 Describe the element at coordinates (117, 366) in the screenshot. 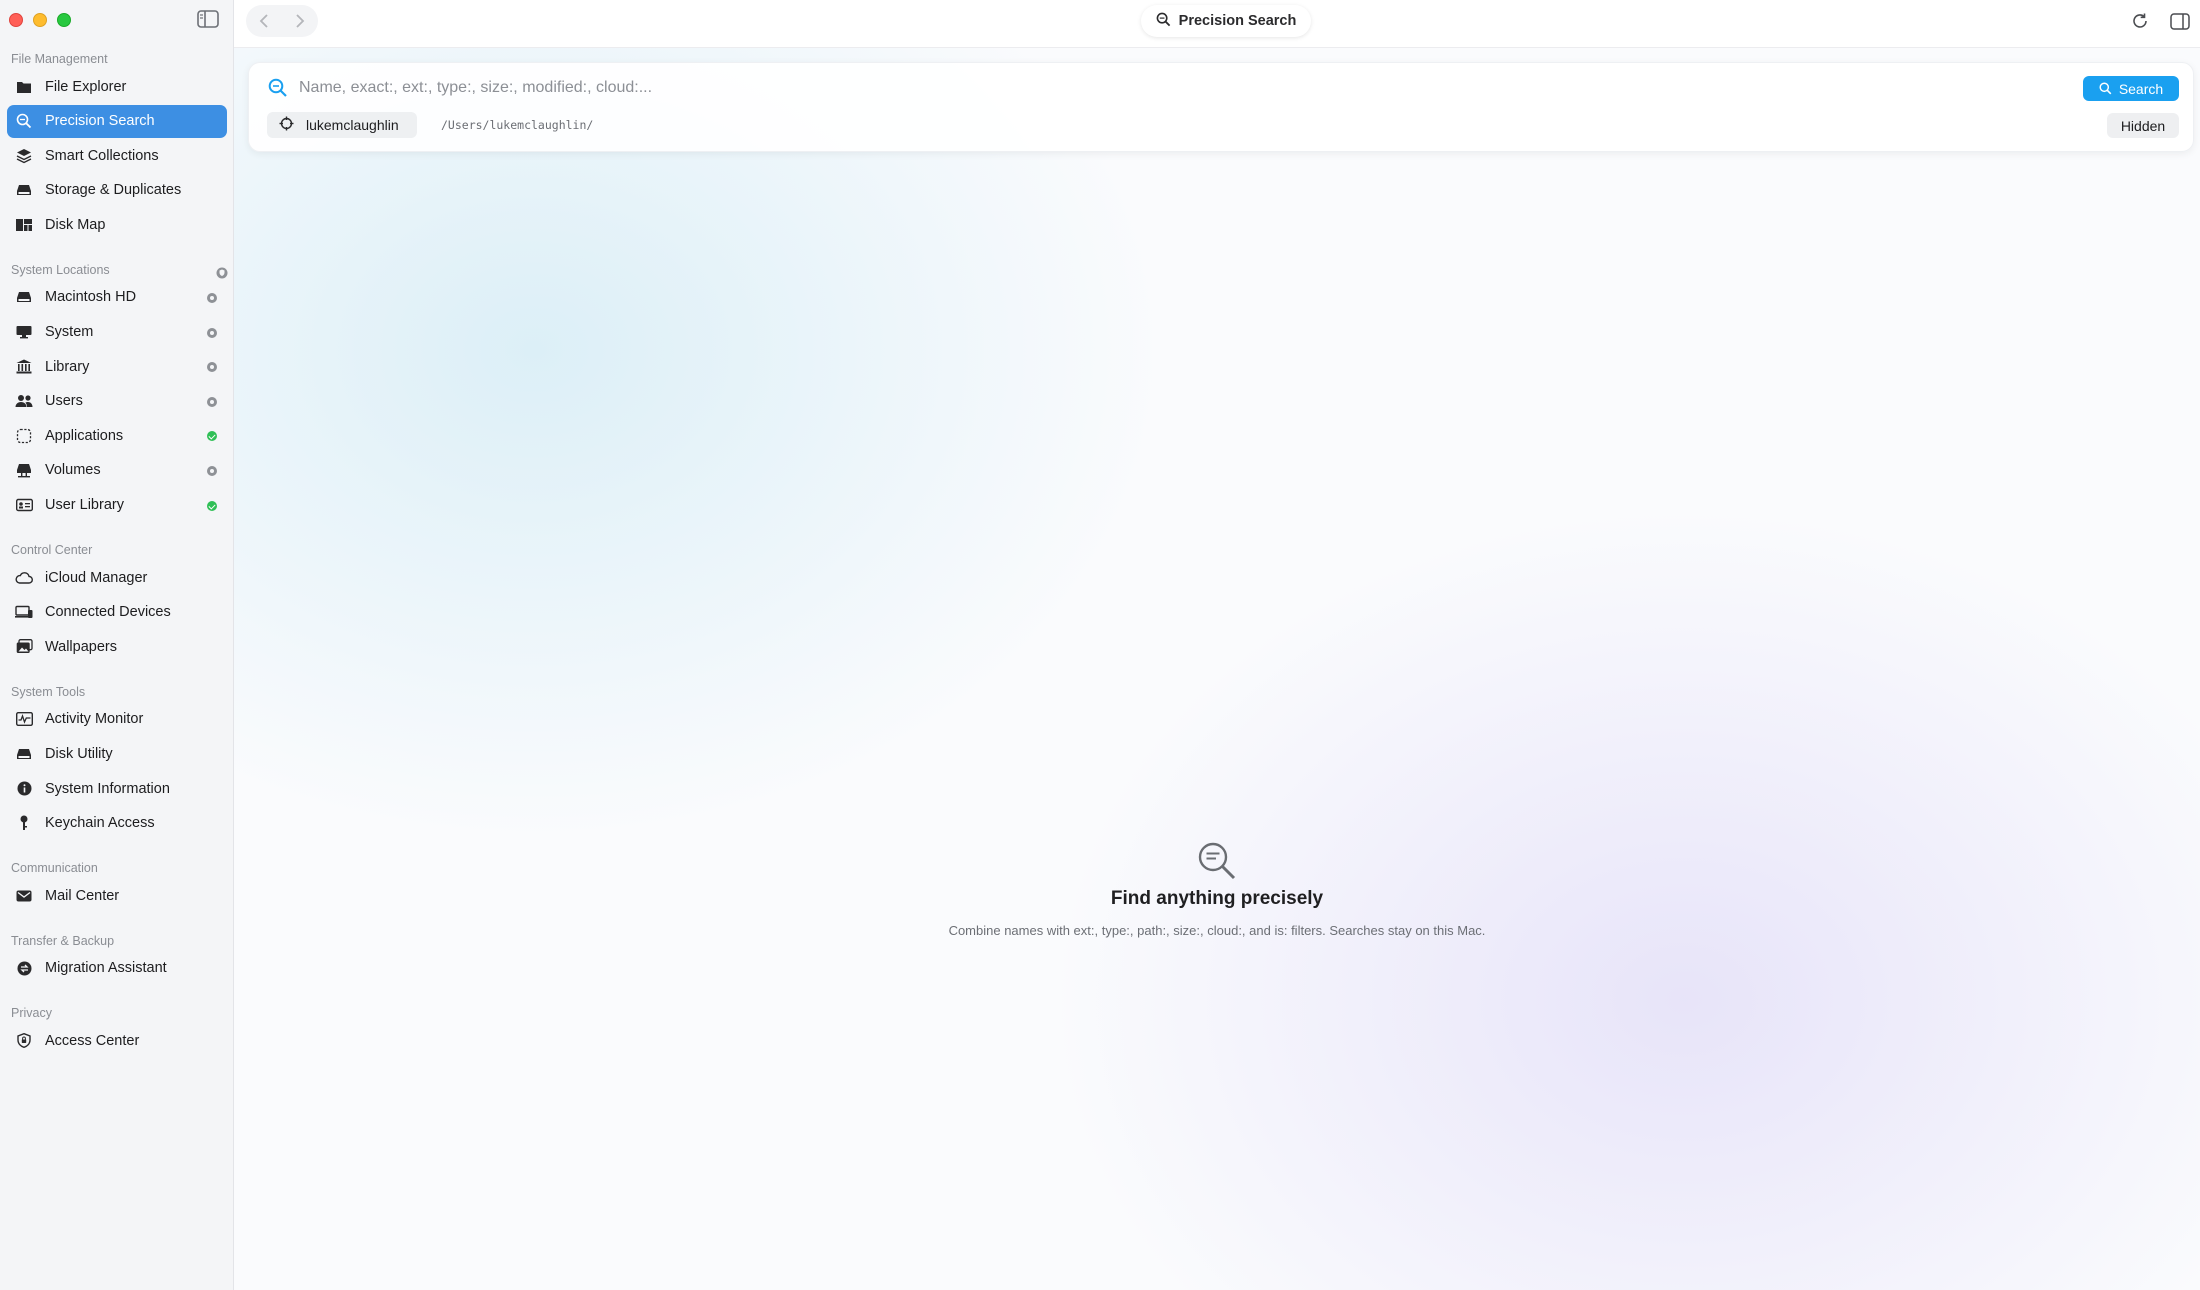

I see `sidebar-item-library: Library` at that location.